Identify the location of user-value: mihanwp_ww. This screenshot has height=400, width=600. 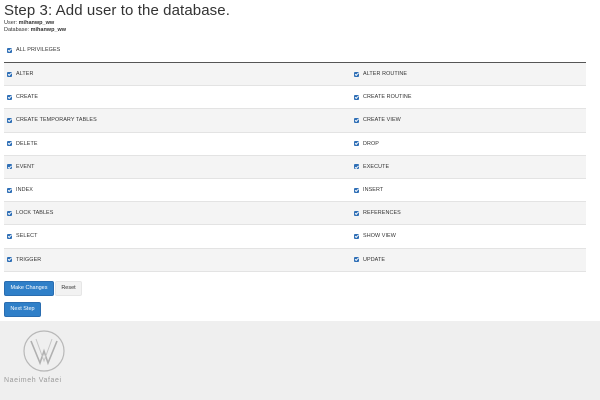
(36, 23).